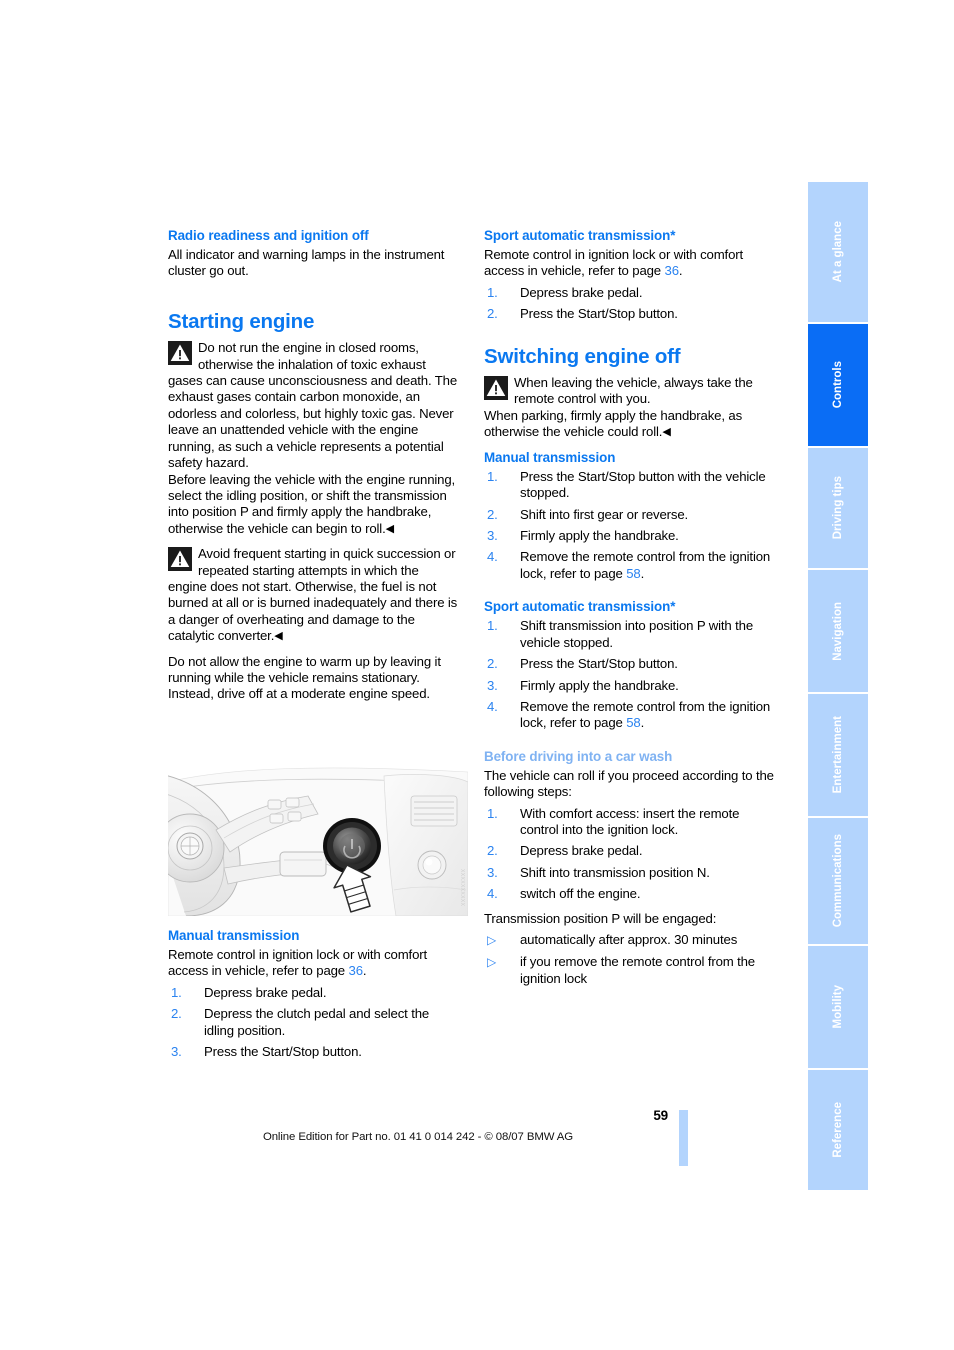 Image resolution: width=954 pixels, height=1350 pixels. I want to click on step-text: Shift into transmission position N., so click(615, 872).